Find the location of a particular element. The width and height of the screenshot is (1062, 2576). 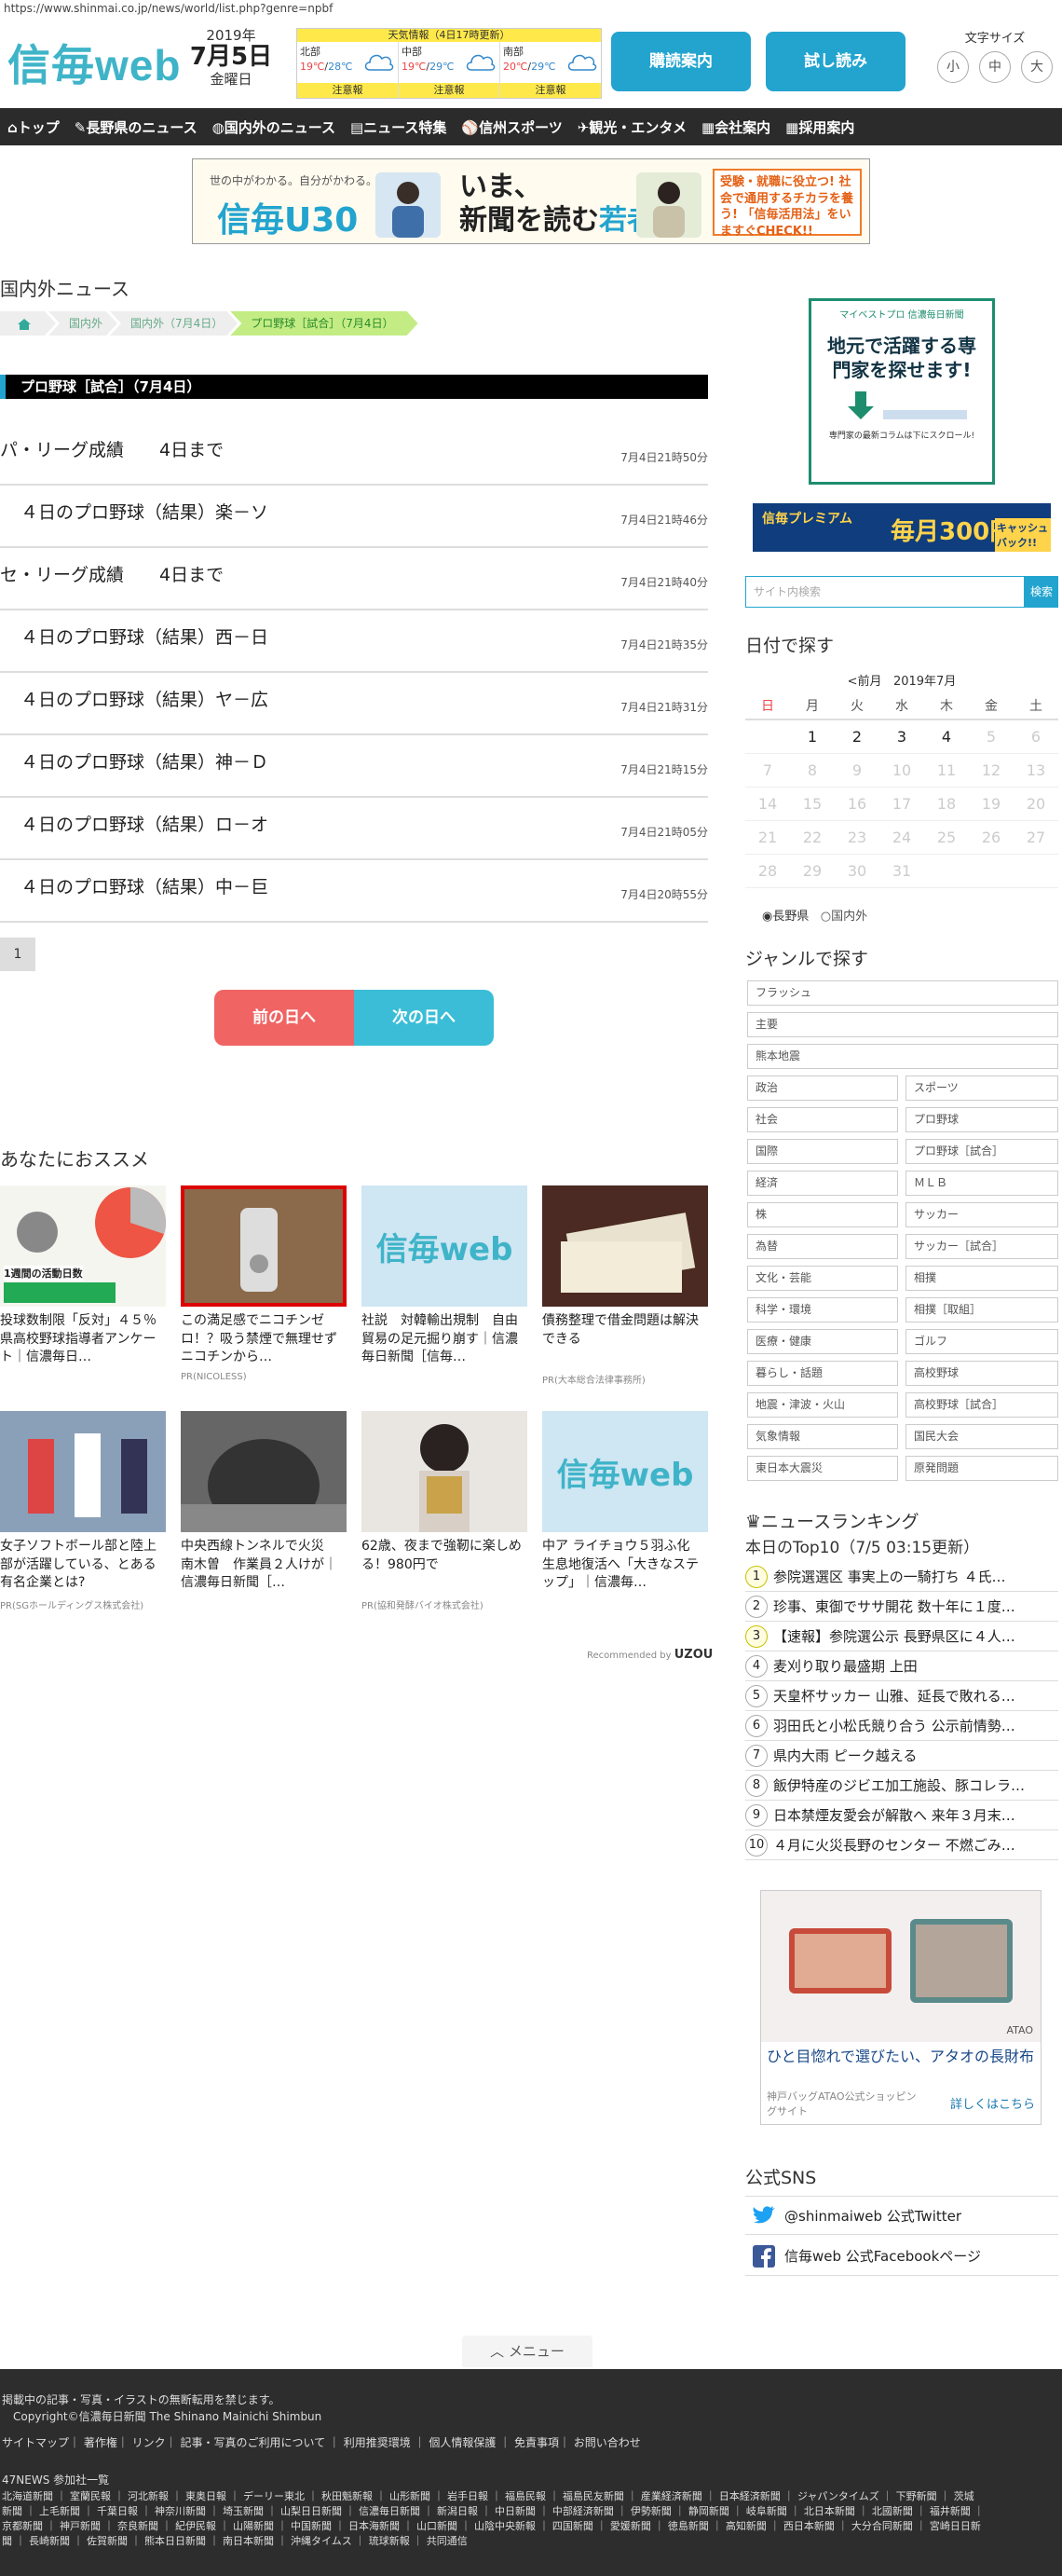

atao-link: 詳しくはこちら is located at coordinates (993, 2103).